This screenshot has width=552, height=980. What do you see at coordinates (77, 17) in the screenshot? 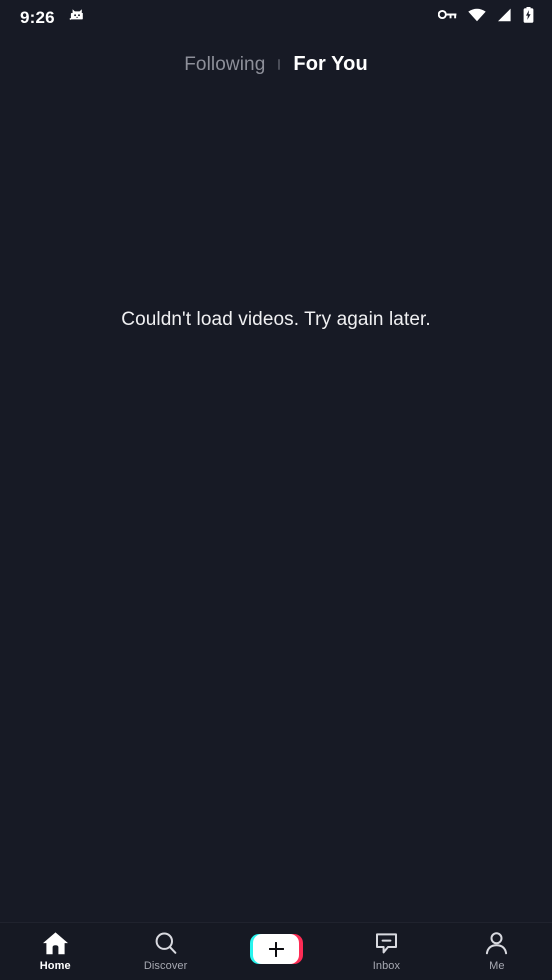
I see `cat-app-notification-icon` at bounding box center [77, 17].